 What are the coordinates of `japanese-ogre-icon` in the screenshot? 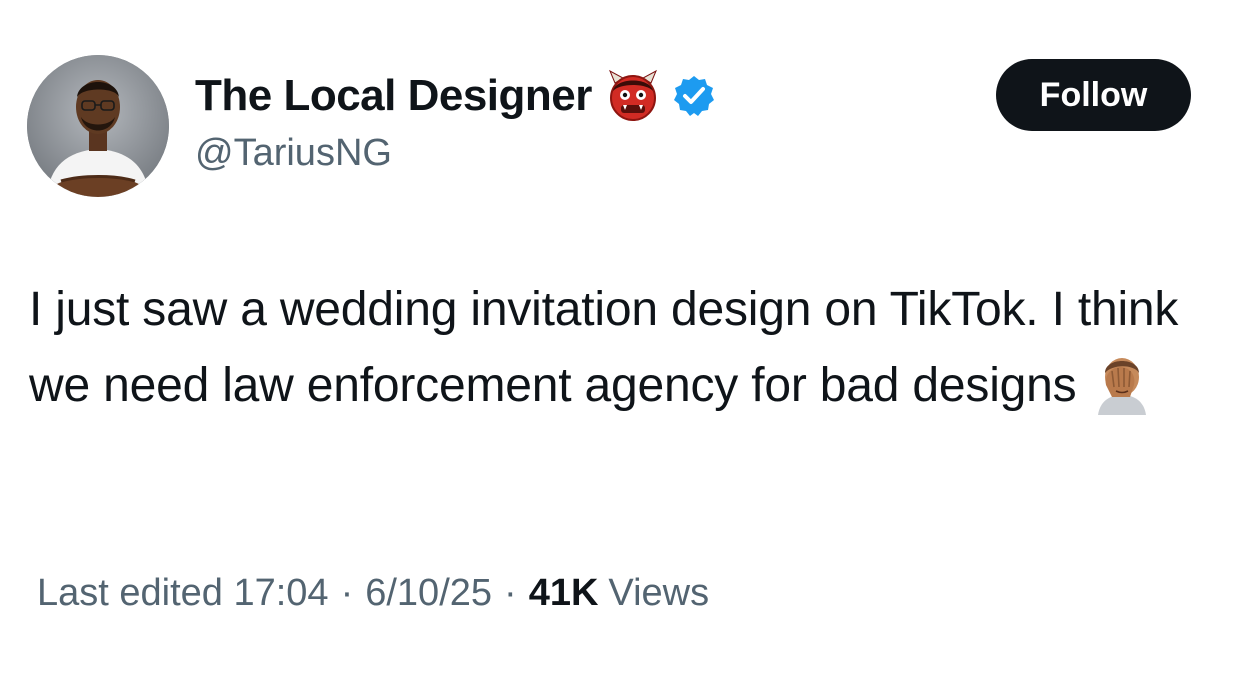 It's located at (633, 96).